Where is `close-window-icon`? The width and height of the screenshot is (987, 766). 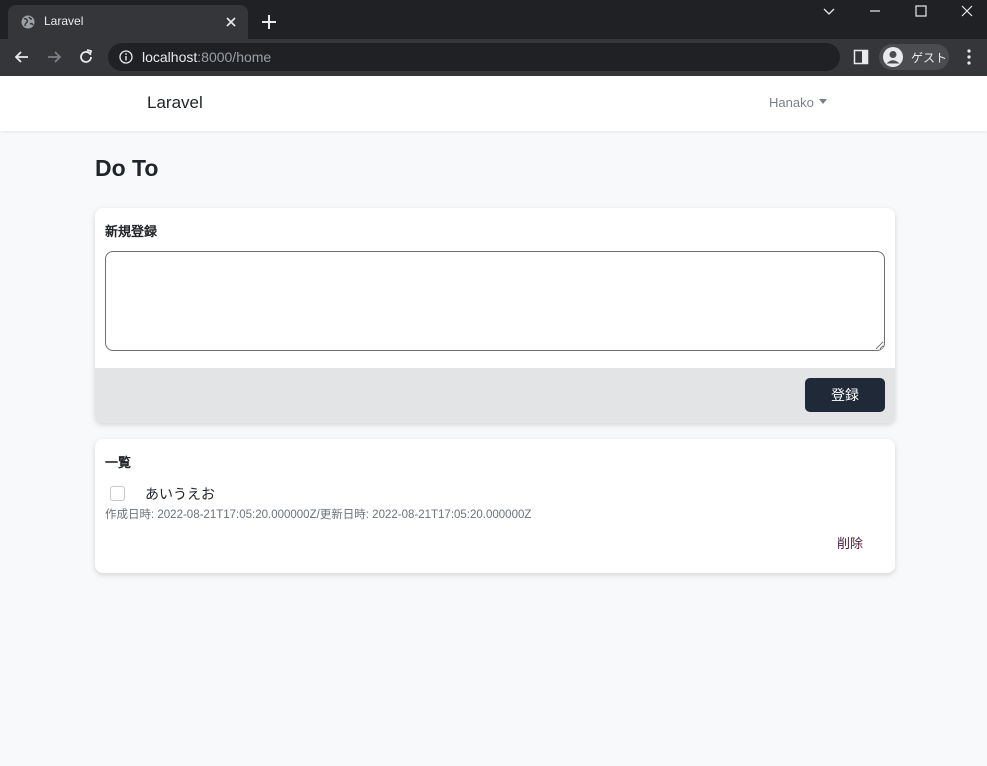 close-window-icon is located at coordinates (967, 12).